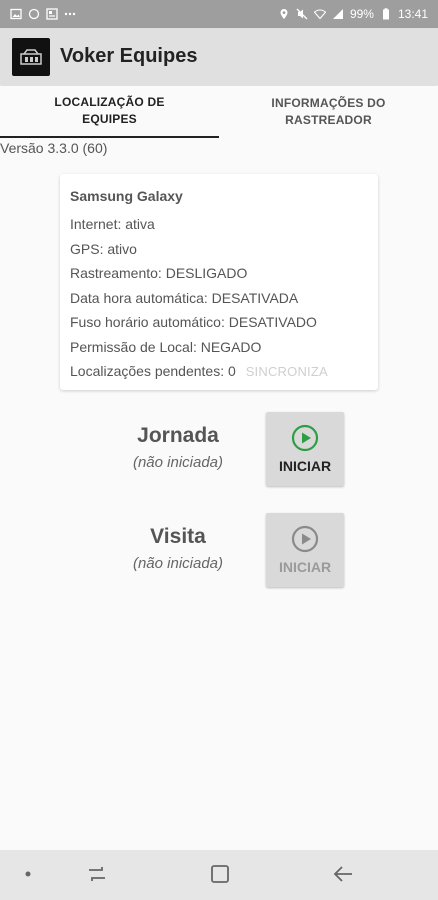 The height and width of the screenshot is (900, 438). I want to click on jornada-start-label: INICIAR, so click(305, 466).